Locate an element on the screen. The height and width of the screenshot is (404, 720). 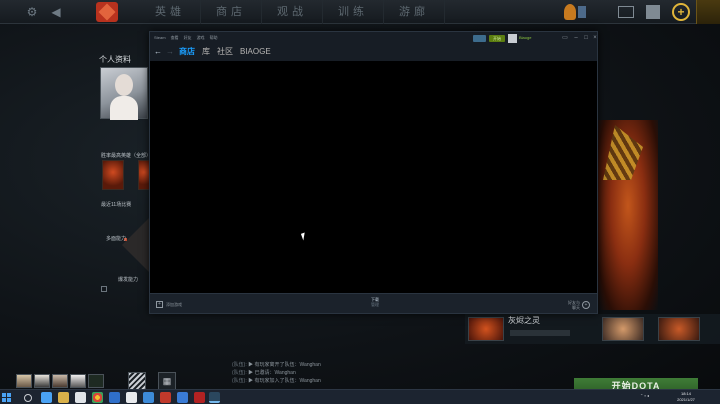
steam-menu-bar: Steam 查看 好友 游戏 帮助 is located at coordinates (186, 38).